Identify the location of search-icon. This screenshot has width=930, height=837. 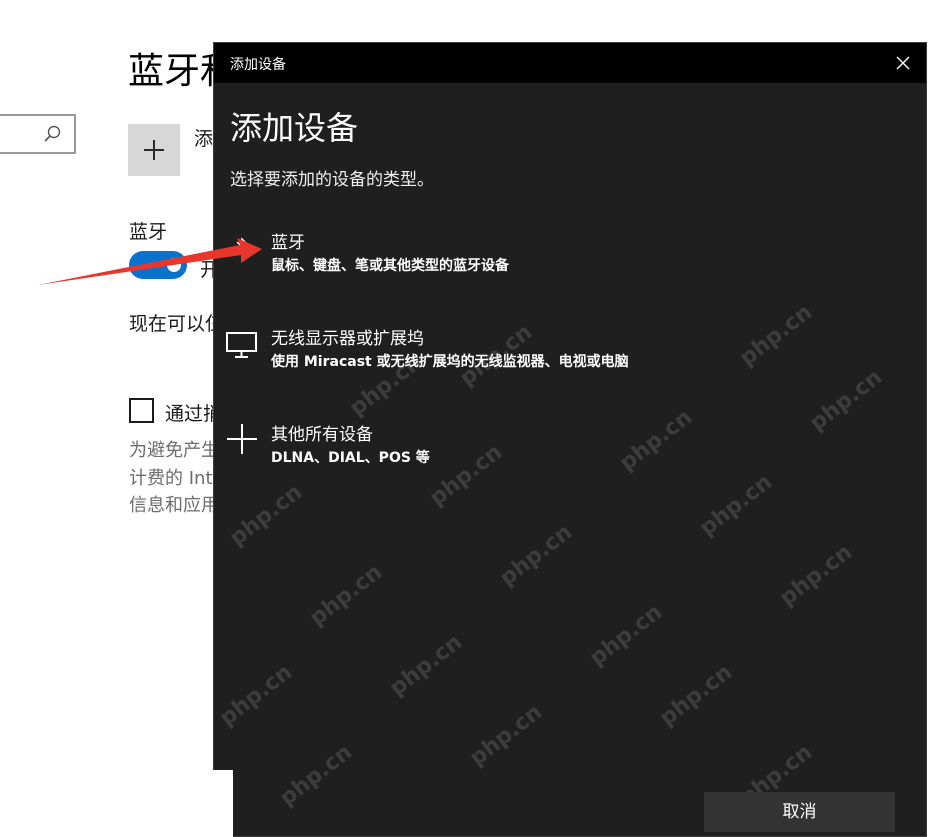
(52, 133).